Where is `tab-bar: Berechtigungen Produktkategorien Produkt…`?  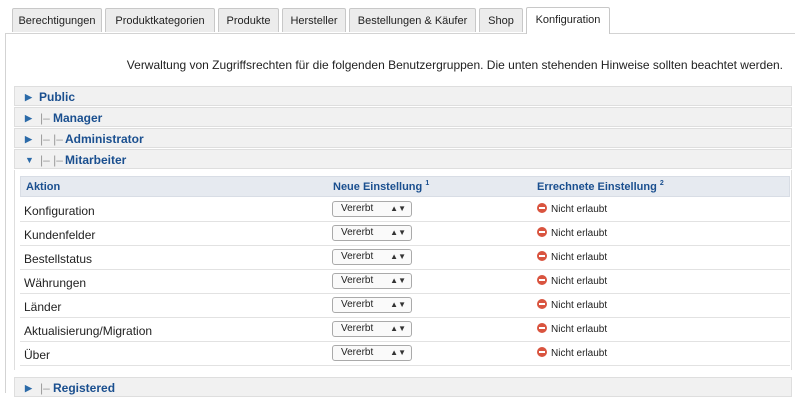 tab-bar: Berechtigungen Produktkategorien Produkt… is located at coordinates (399, 17).